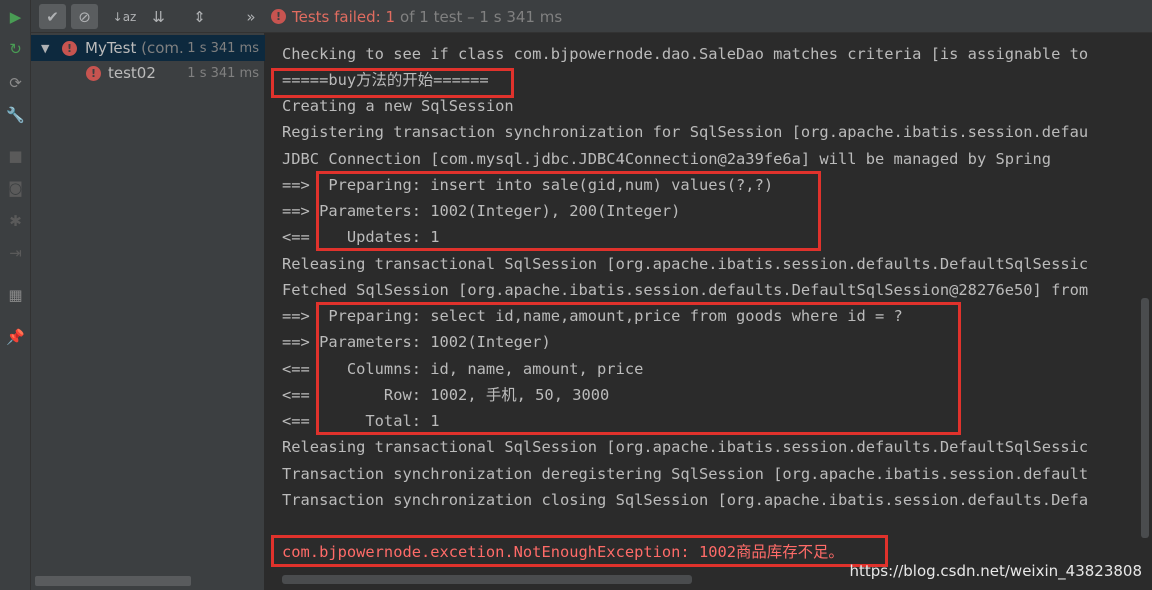  I want to click on console-horizontal-scrollbar, so click(487, 579).